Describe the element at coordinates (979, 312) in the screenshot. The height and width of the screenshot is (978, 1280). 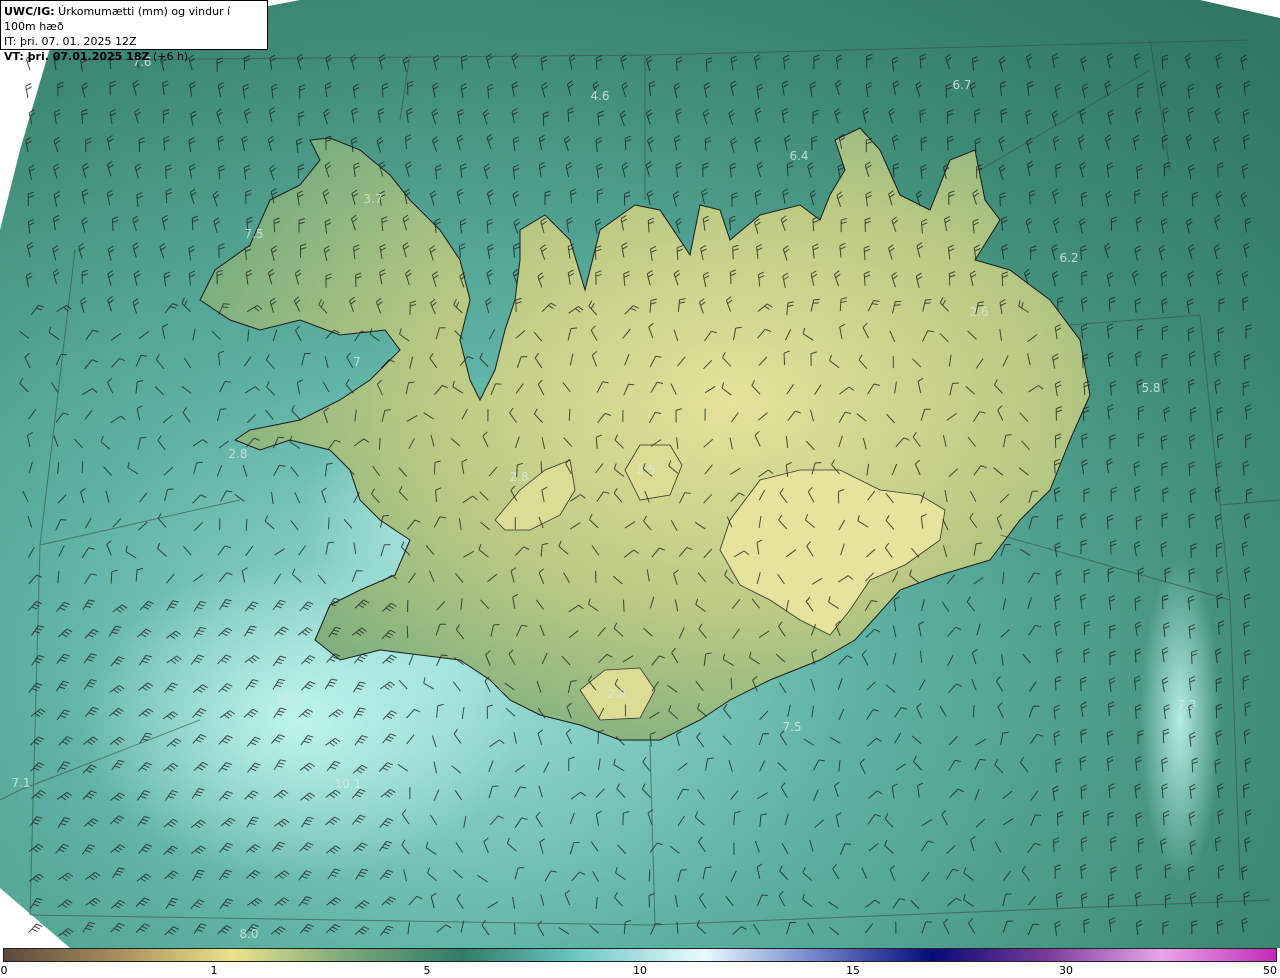
I see `map-value-label: 2.6` at that location.